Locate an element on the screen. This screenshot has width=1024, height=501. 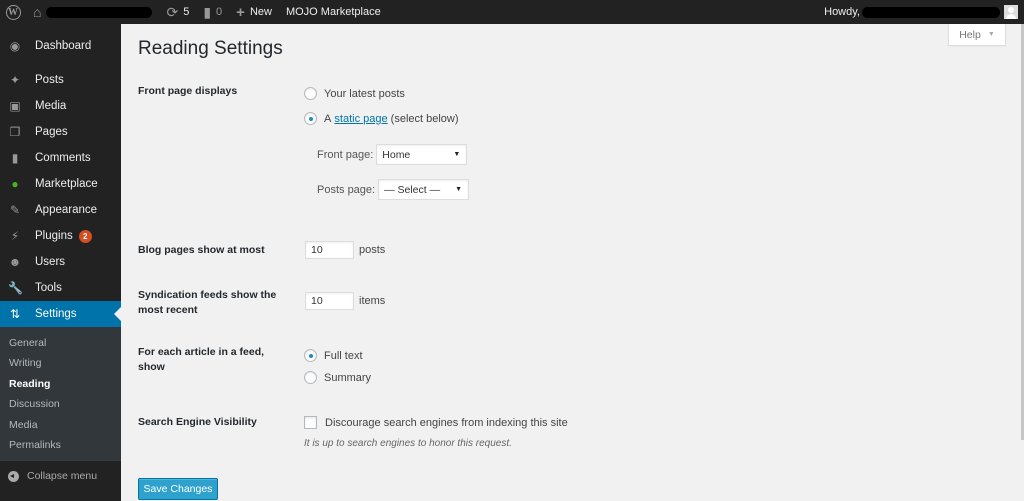
comments-link: ▮ 0 is located at coordinates (212, 12).